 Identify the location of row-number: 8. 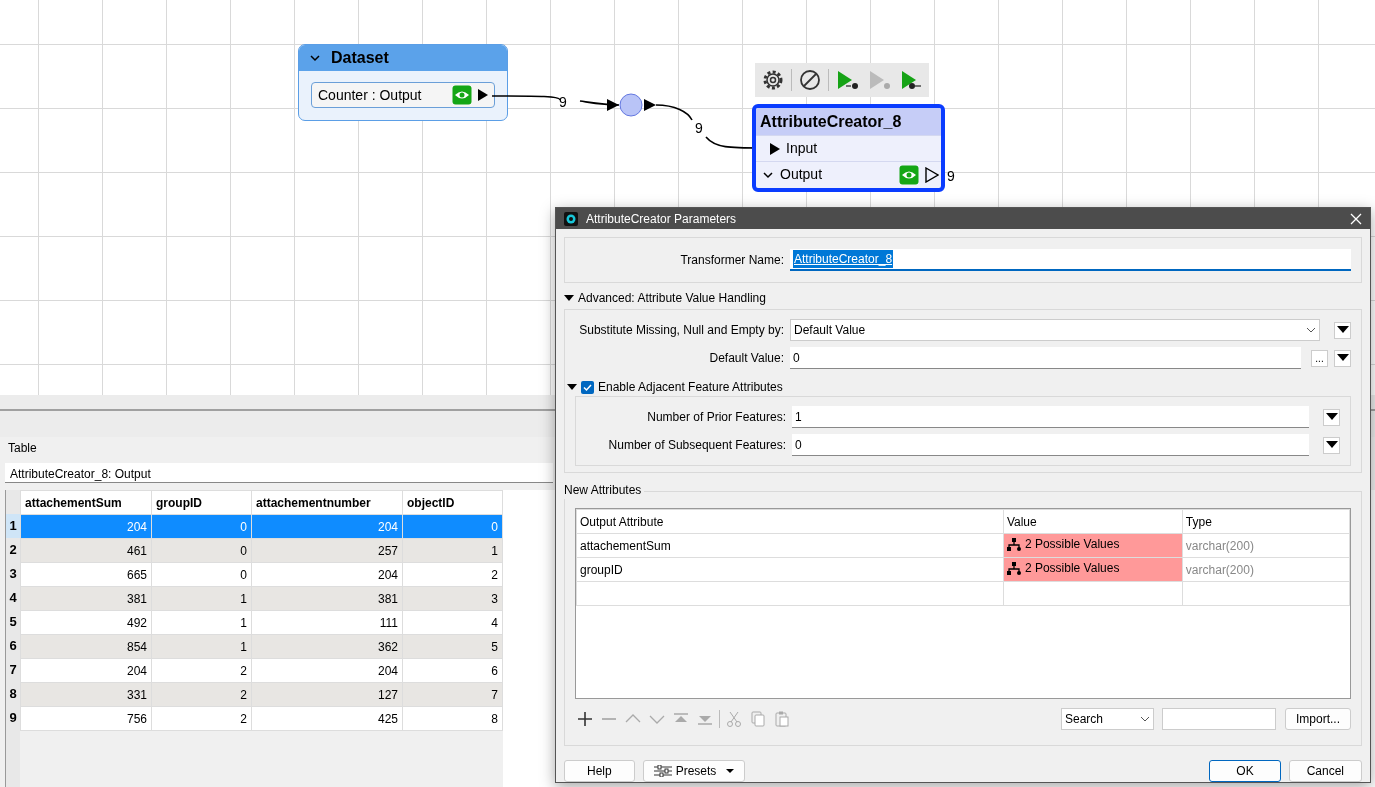
(13, 694).